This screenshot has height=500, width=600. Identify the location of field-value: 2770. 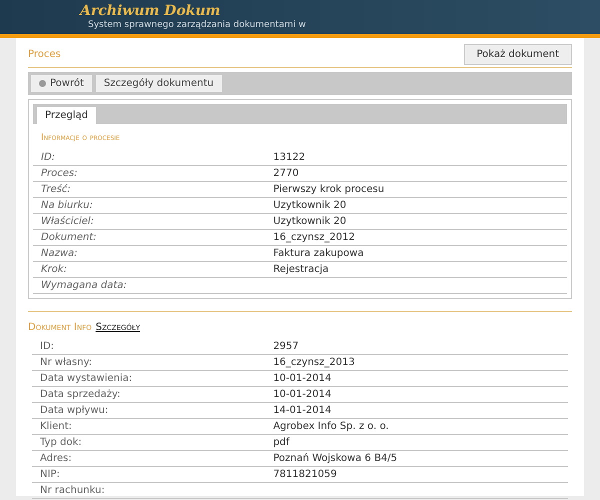
(286, 173).